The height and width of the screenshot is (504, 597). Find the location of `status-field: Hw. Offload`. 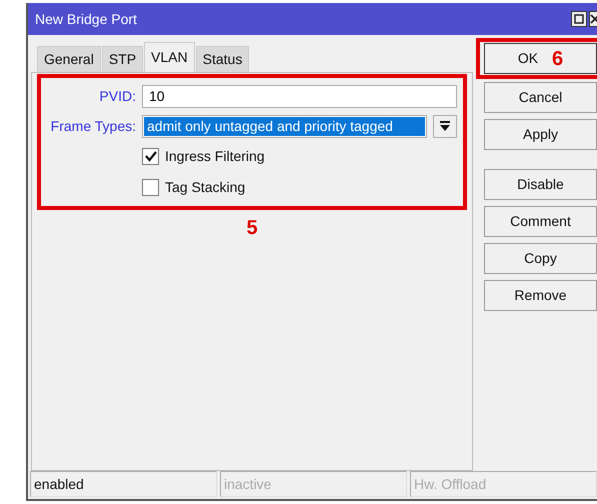

status-field: Hw. Offload is located at coordinates (503, 484).